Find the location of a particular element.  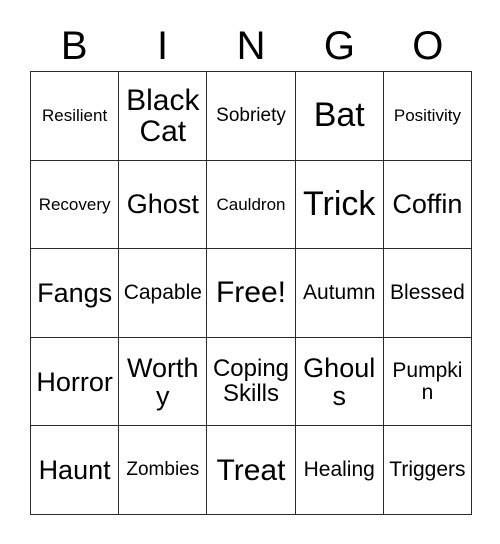

bingo-cell-label: Trick is located at coordinates (339, 203).